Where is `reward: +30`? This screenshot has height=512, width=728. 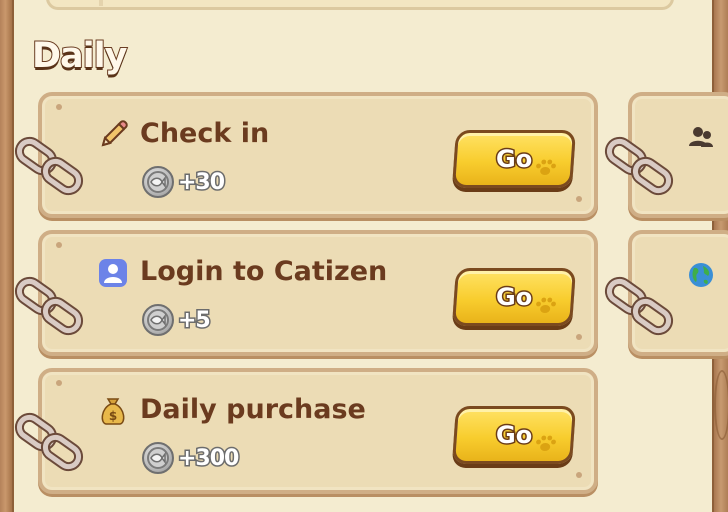
reward: +30 is located at coordinates (184, 182).